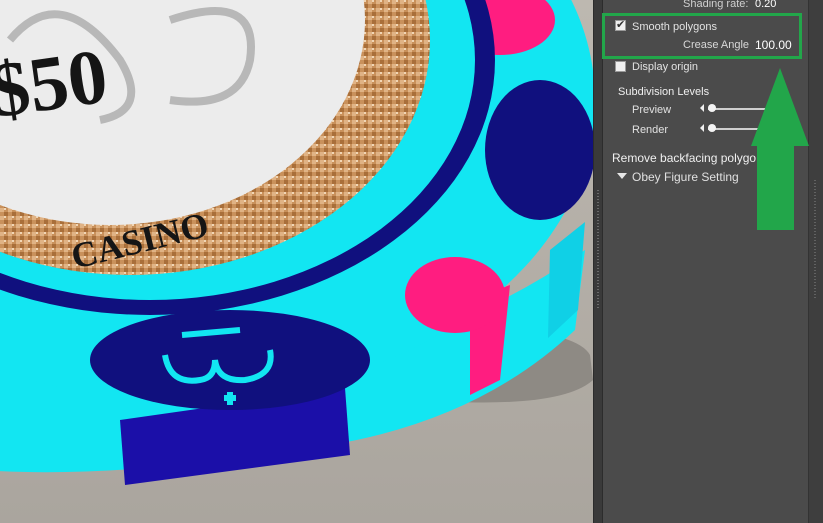  What do you see at coordinates (712, 128) in the screenshot?
I see `render-slider-knob` at bounding box center [712, 128].